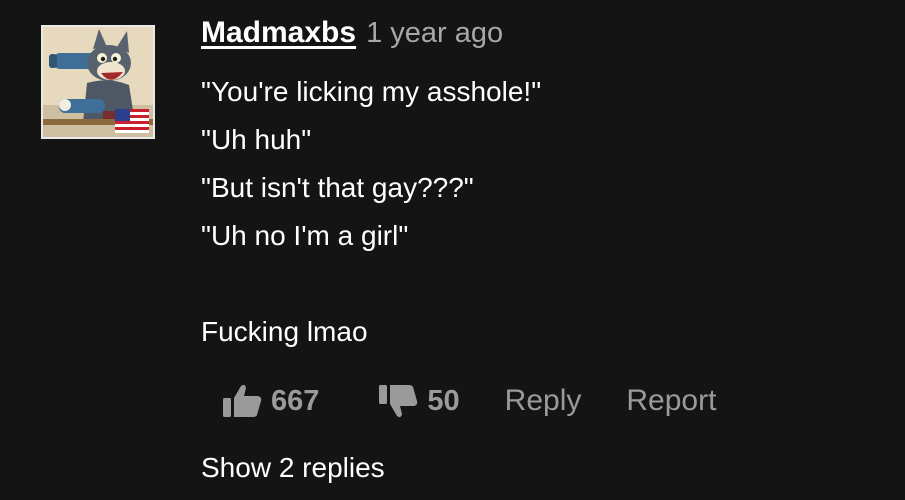  Describe the element at coordinates (671, 401) in the screenshot. I see `report-button: Report` at that location.